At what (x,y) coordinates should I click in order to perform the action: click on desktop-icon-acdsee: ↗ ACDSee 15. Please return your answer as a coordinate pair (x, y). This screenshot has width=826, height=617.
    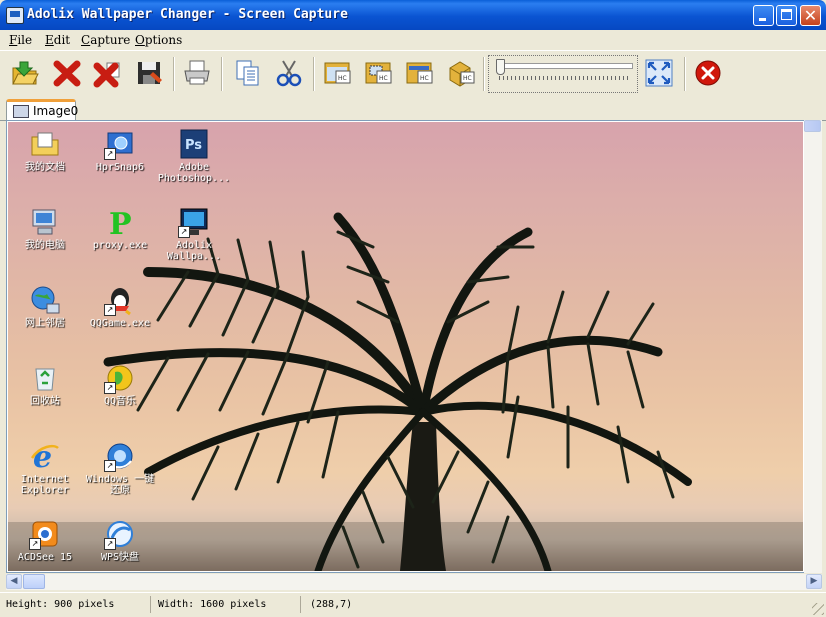
    Looking at the image, I should click on (46, 540).